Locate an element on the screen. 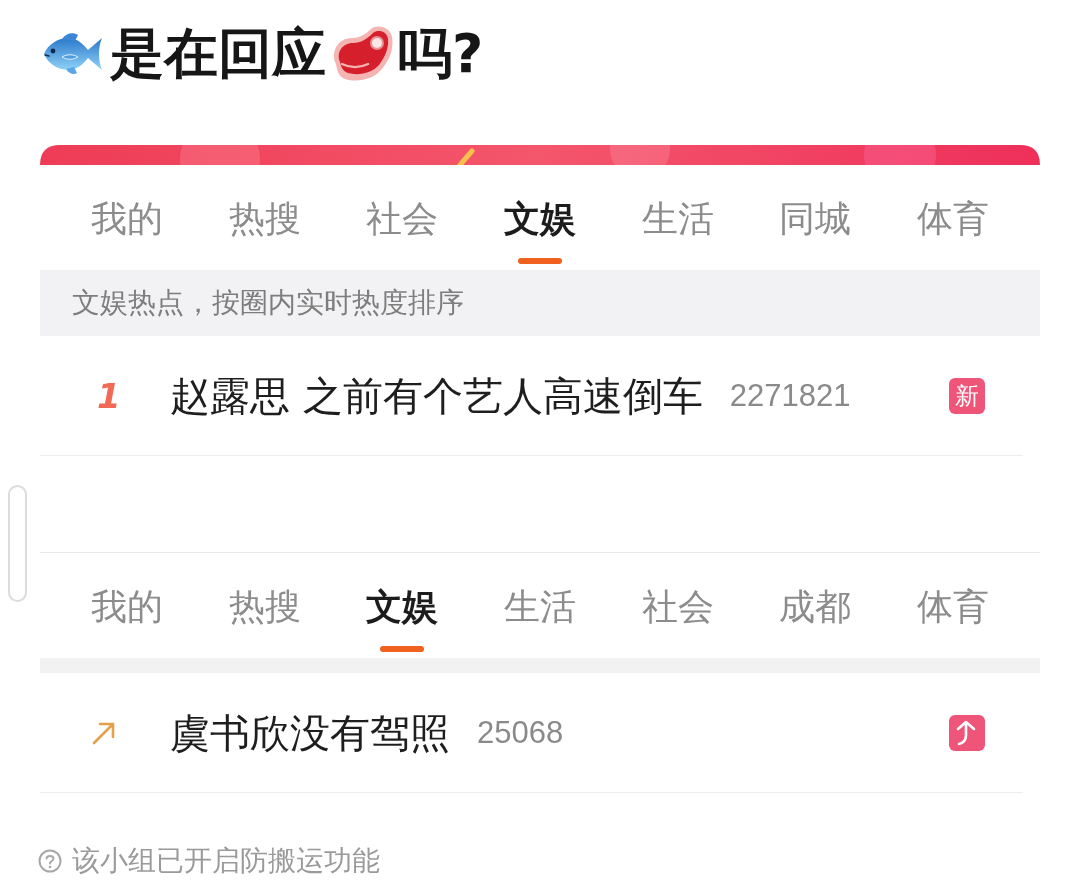 Image resolution: width=1080 pixels, height=882 pixels. help-icon is located at coordinates (50, 861).